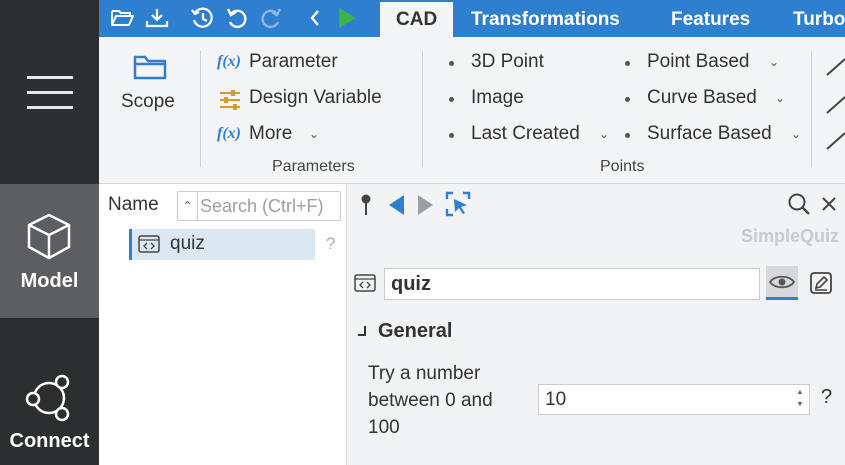  Describe the element at coordinates (622, 166) in the screenshot. I see `points-group-label: Points` at that location.